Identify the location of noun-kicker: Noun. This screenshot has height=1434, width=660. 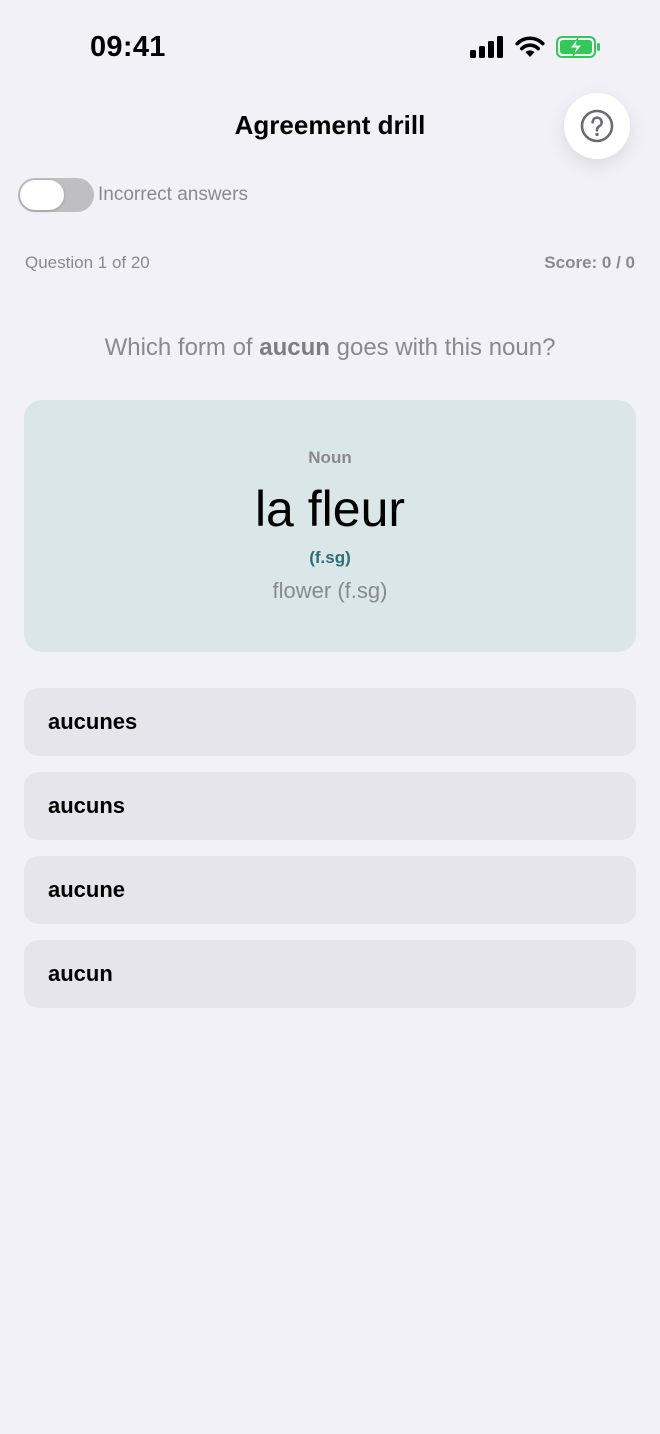
(330, 457).